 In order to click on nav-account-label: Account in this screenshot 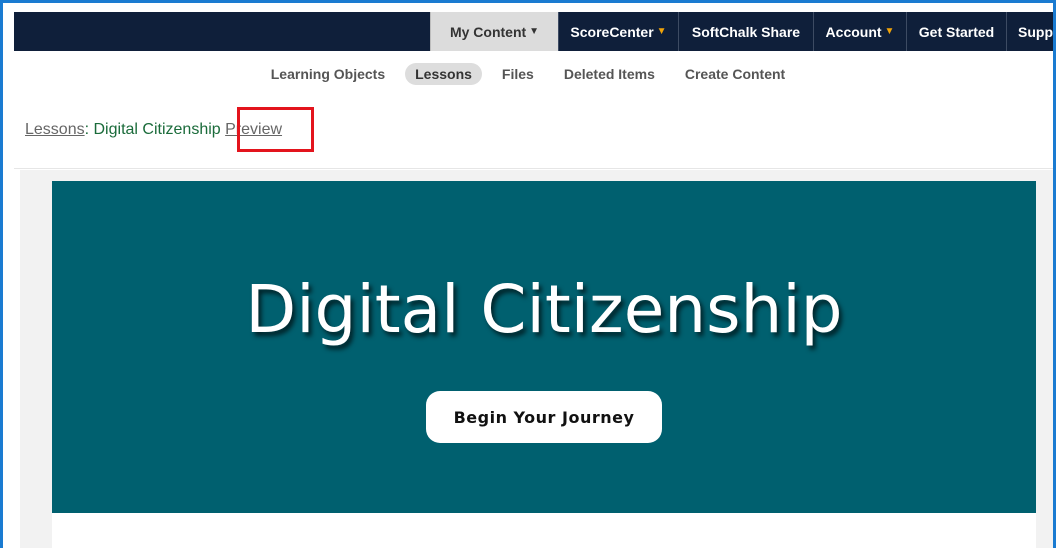, I will do `click(853, 31)`.